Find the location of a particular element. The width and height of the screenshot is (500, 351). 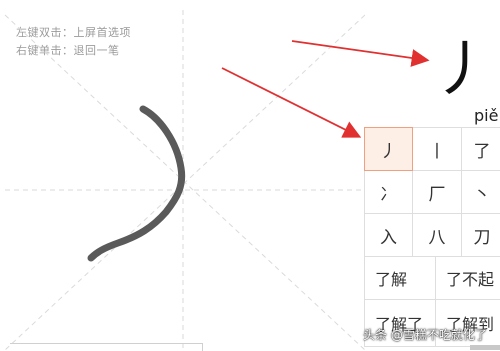

candidate-cell: 冫 is located at coordinates (388, 192).